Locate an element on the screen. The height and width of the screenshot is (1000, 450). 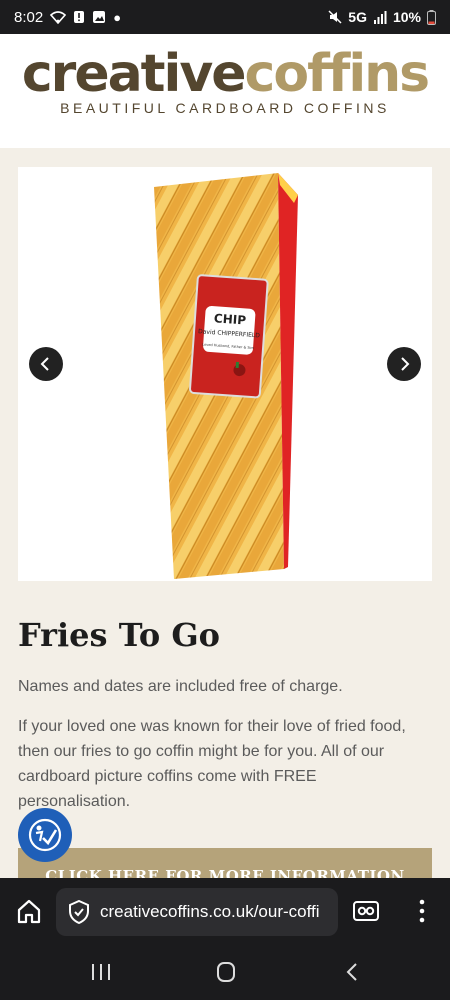
logo-text-creative: creative is located at coordinates (134, 74).